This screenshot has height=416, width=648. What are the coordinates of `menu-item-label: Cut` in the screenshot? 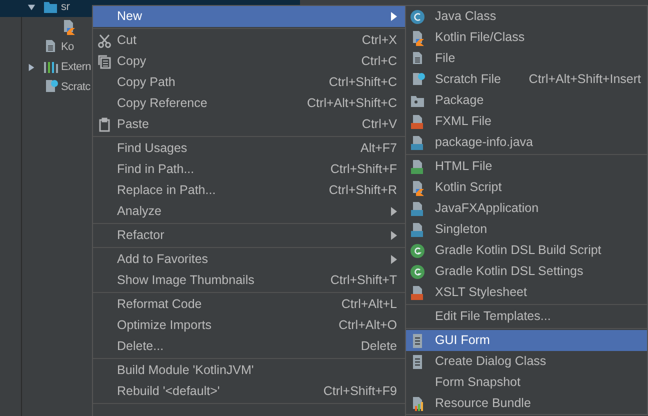 It's located at (126, 41).